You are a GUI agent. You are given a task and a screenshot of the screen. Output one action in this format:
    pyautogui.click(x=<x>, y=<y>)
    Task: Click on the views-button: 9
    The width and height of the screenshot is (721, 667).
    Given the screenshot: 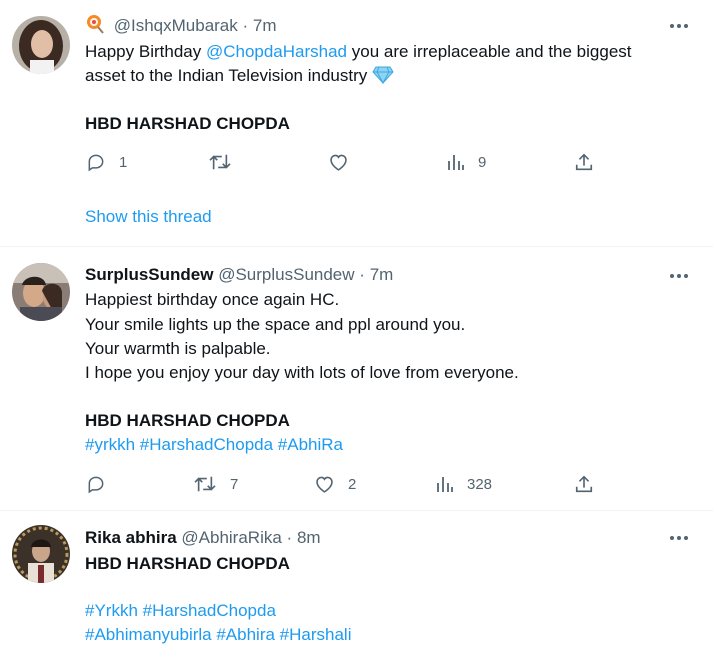 What is the action you would take?
    pyautogui.click(x=466, y=162)
    